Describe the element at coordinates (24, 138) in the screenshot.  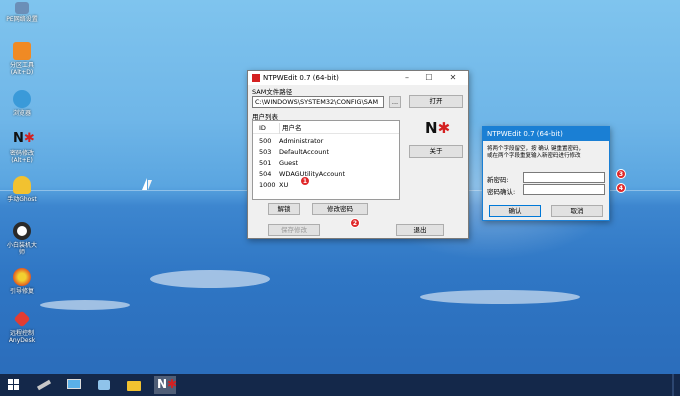
I see `password-tool-icon: N✱` at that location.